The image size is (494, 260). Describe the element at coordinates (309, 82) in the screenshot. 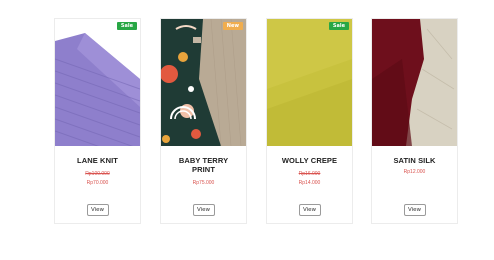

I see `product-image-wolly-crepe` at that location.